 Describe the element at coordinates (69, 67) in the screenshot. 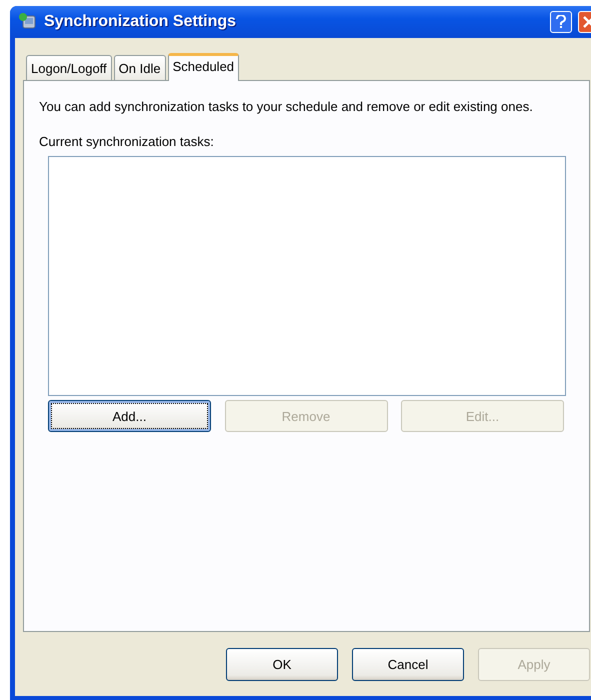

I see `tab: Logon/Logoff` at that location.